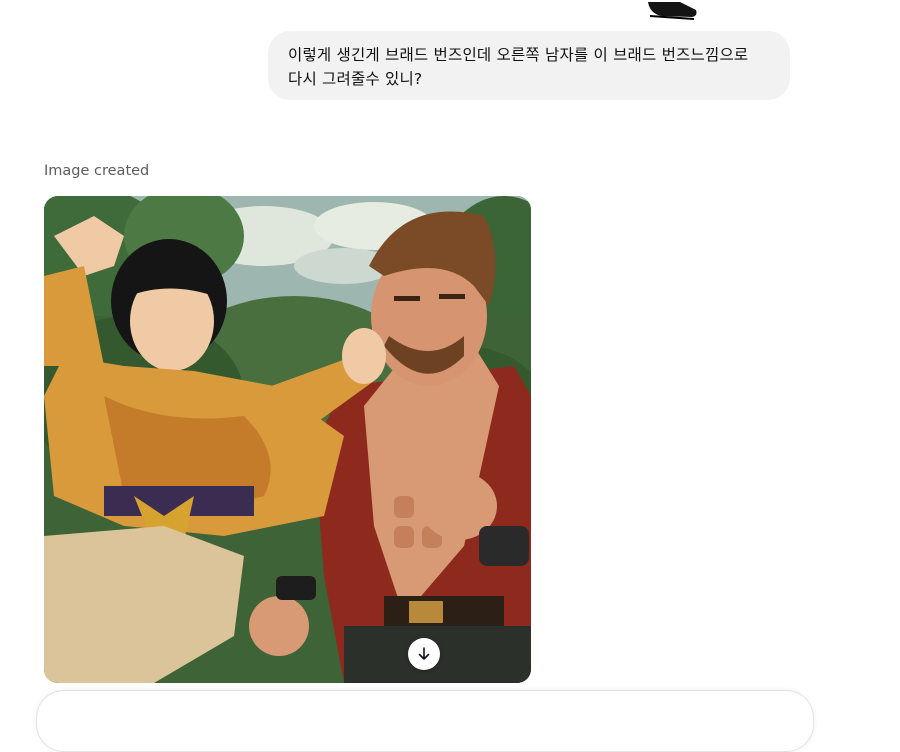 The height and width of the screenshot is (752, 900). Describe the element at coordinates (670, 11) in the screenshot. I see `previous-image-fragment` at that location.